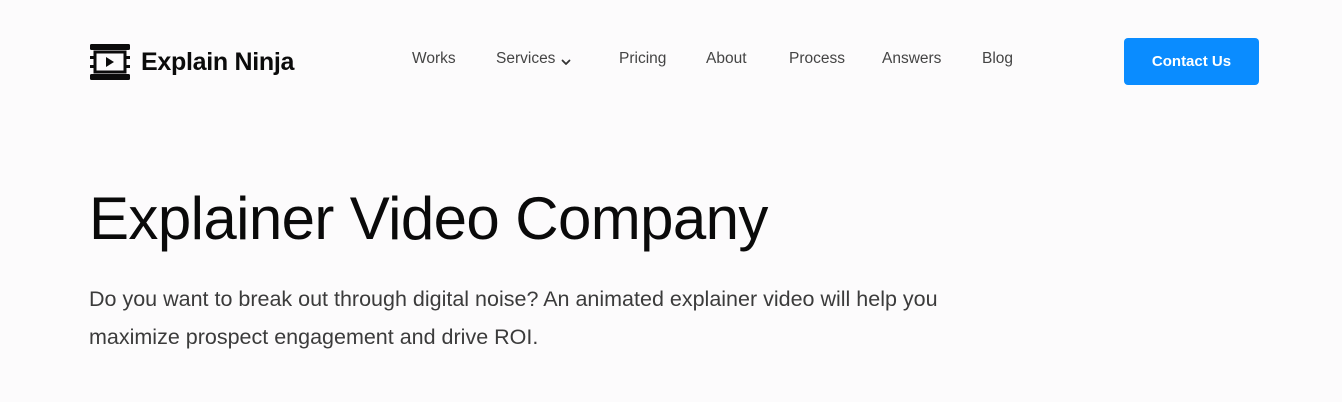 This screenshot has width=1342, height=402. Describe the element at coordinates (428, 218) in the screenshot. I see `page-title: Explainer Video Company` at that location.